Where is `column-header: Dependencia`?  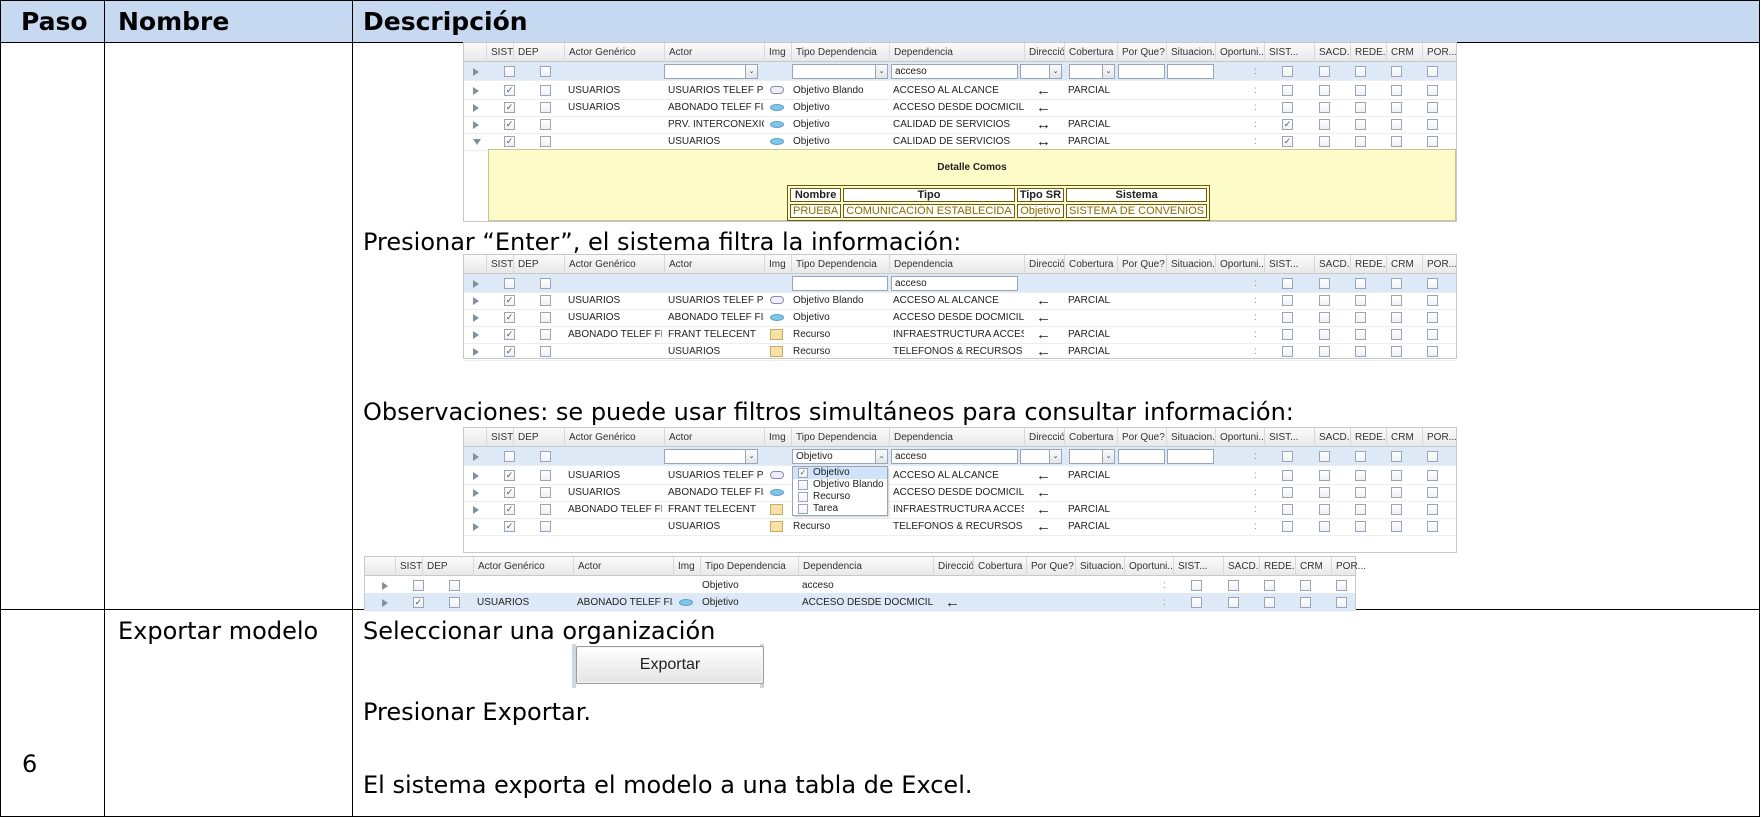
column-header: Dependencia is located at coordinates (956, 437).